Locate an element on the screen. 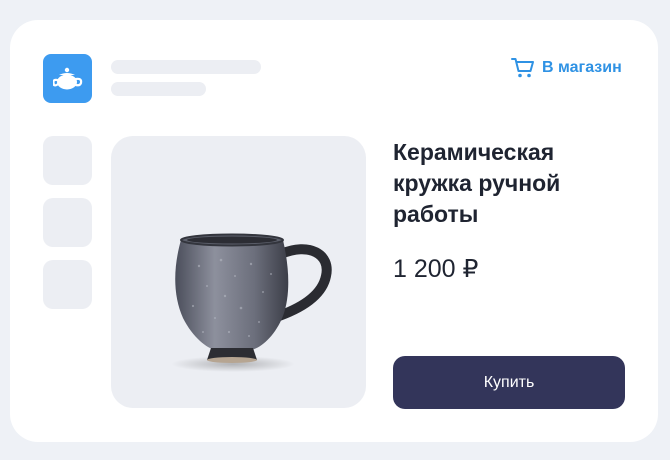  cart-icon is located at coordinates (522, 68).